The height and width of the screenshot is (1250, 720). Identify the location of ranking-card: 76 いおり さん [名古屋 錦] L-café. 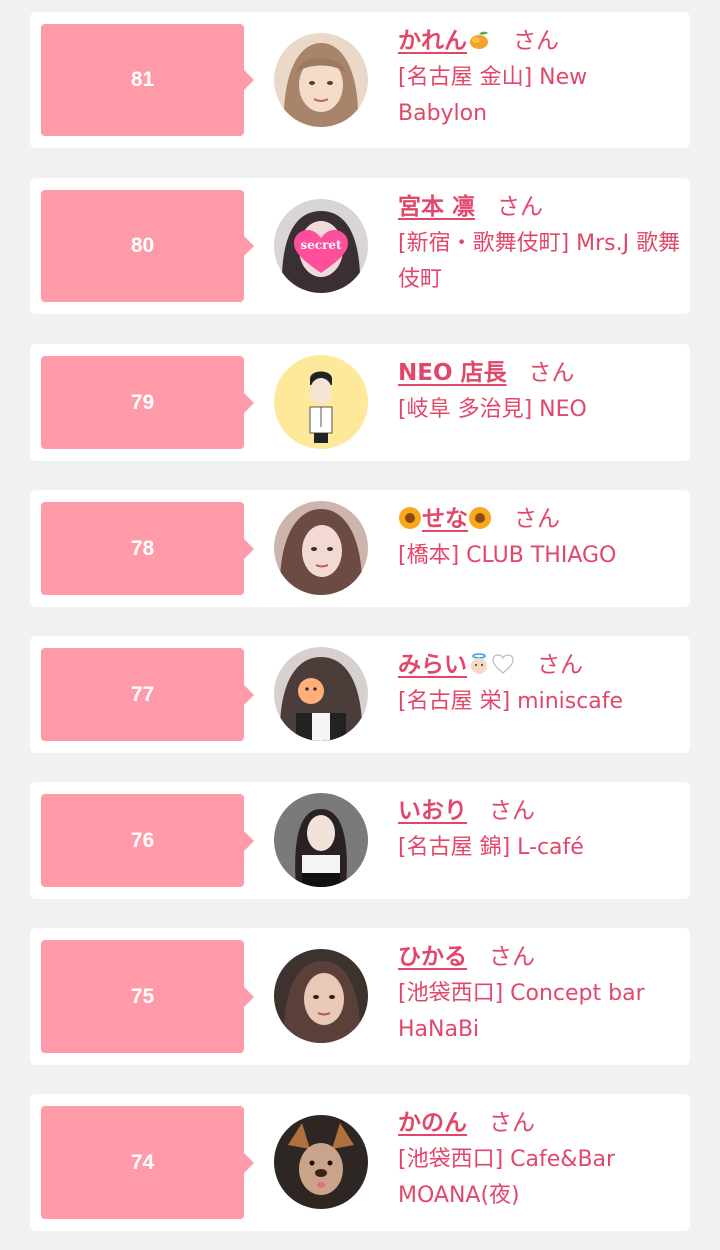
(360, 840).